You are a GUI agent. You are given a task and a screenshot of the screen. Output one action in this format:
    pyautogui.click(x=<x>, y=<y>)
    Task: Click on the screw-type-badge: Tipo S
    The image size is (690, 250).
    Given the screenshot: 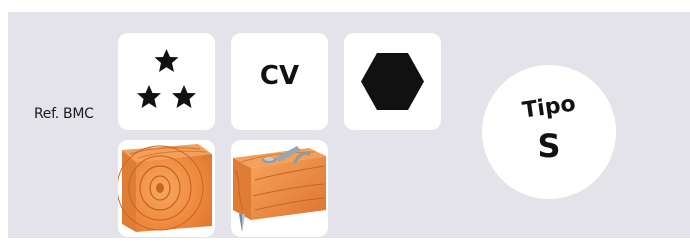 What is the action you would take?
    pyautogui.click(x=549, y=132)
    